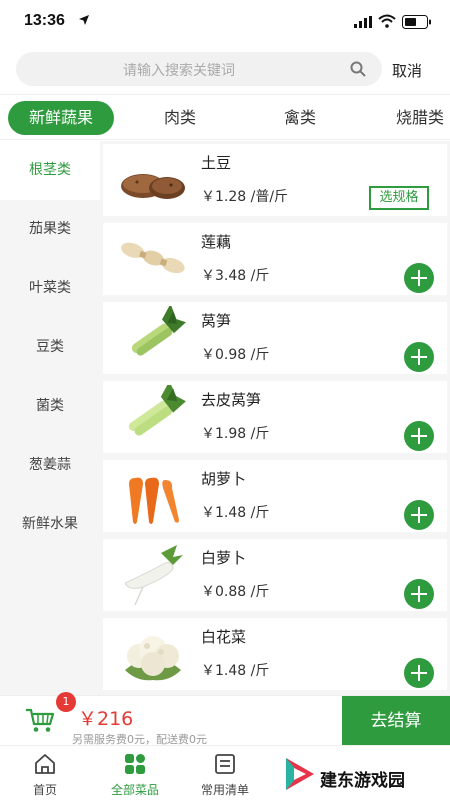 The image size is (450, 800). What do you see at coordinates (235, 434) in the screenshot?
I see `product-price: ￥1.98 /斤` at bounding box center [235, 434].